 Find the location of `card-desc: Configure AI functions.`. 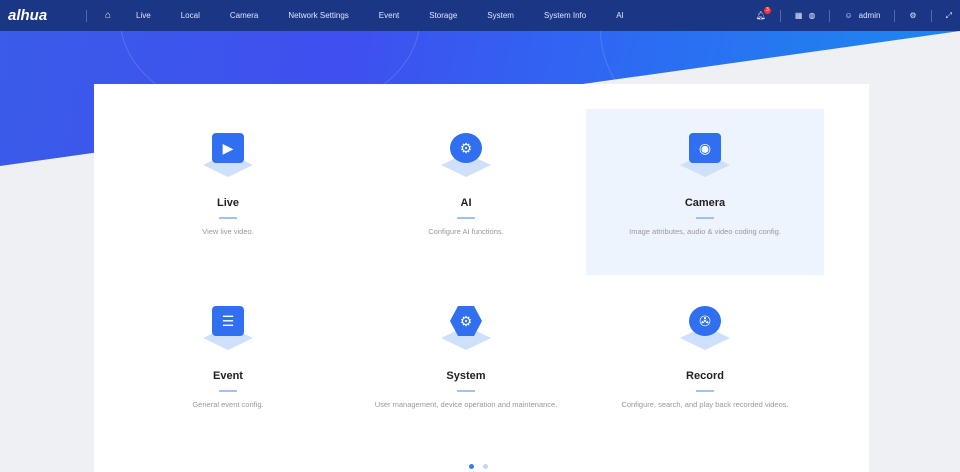

card-desc: Configure AI functions. is located at coordinates (466, 231).